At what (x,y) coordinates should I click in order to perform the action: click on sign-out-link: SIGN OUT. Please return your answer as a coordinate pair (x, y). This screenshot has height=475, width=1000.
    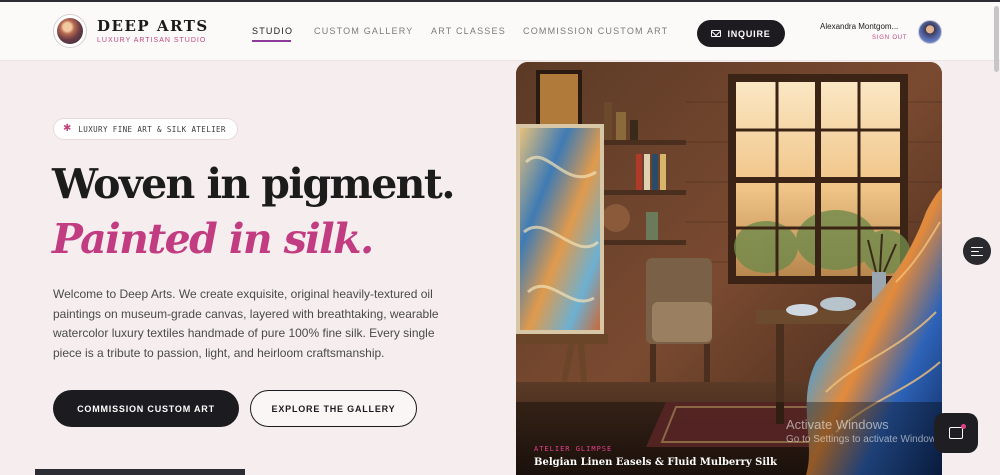
    Looking at the image, I should click on (889, 38).